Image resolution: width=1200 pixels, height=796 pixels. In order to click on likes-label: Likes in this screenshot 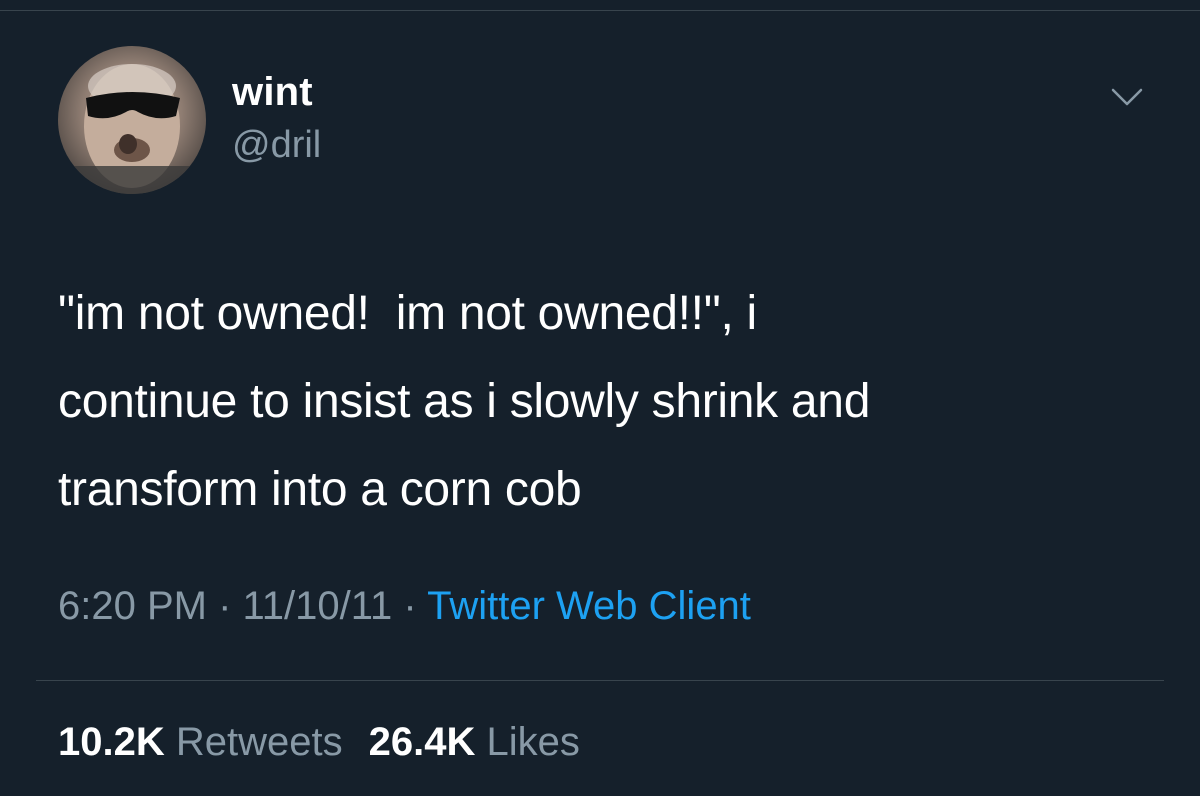, I will do `click(533, 742)`.